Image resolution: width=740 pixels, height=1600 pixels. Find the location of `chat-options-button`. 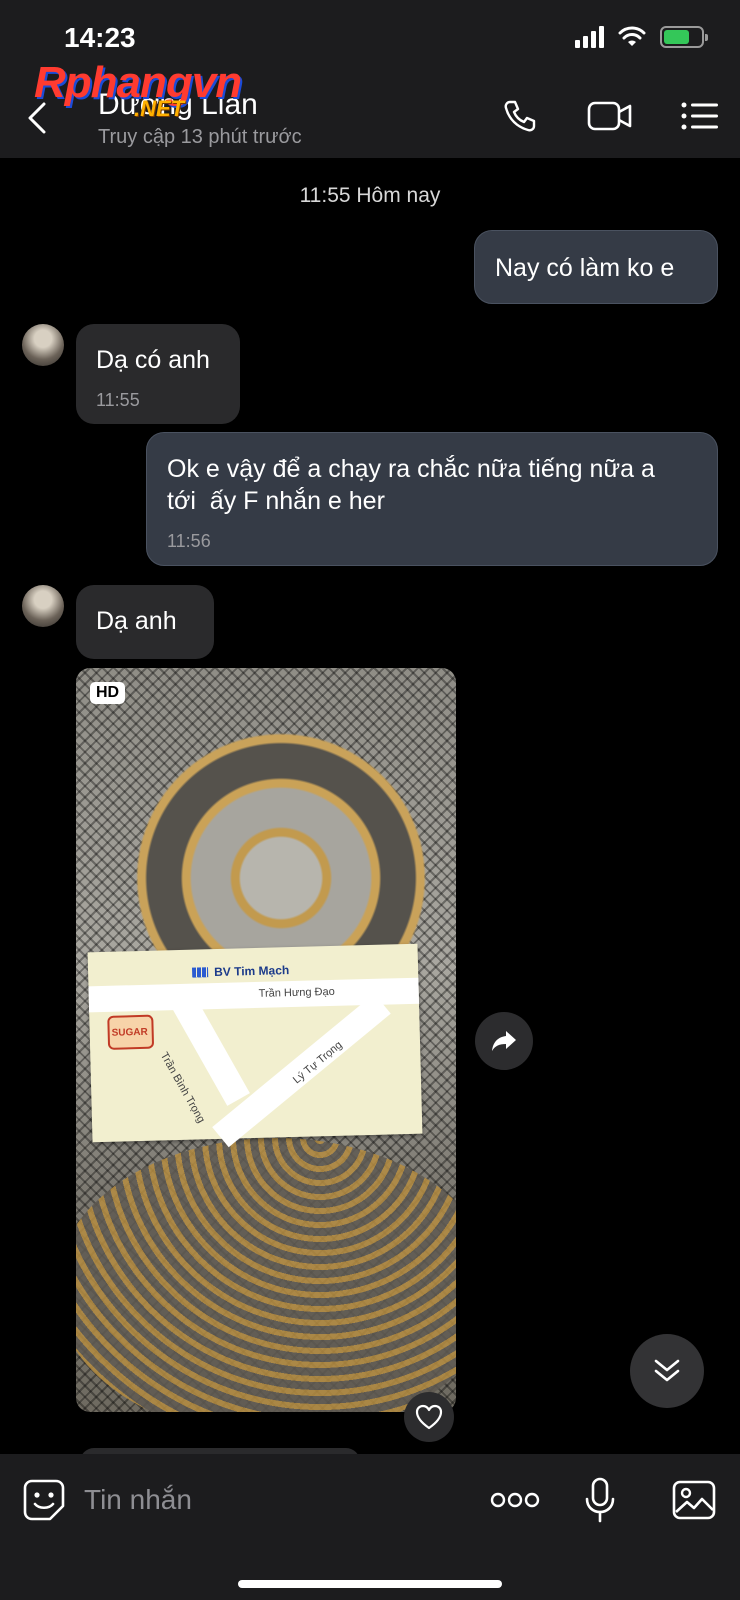

chat-options-button is located at coordinates (700, 116).